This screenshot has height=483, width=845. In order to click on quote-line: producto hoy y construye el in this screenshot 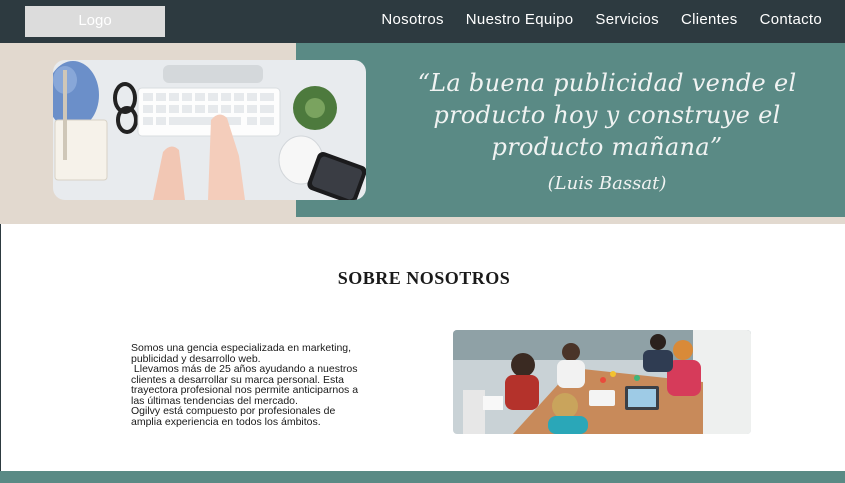, I will do `click(607, 115)`.